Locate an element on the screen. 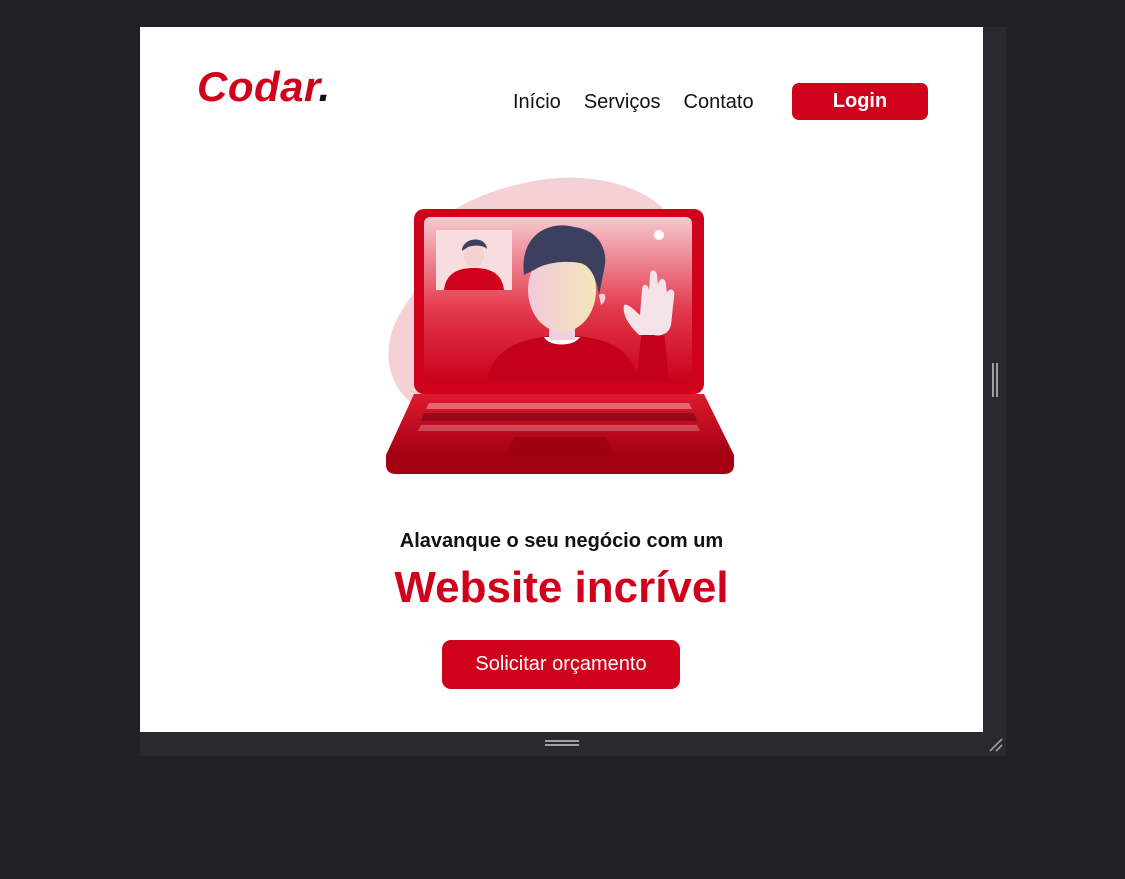 The image size is (1125, 879). hero-headline: Website incrível is located at coordinates (561, 587).